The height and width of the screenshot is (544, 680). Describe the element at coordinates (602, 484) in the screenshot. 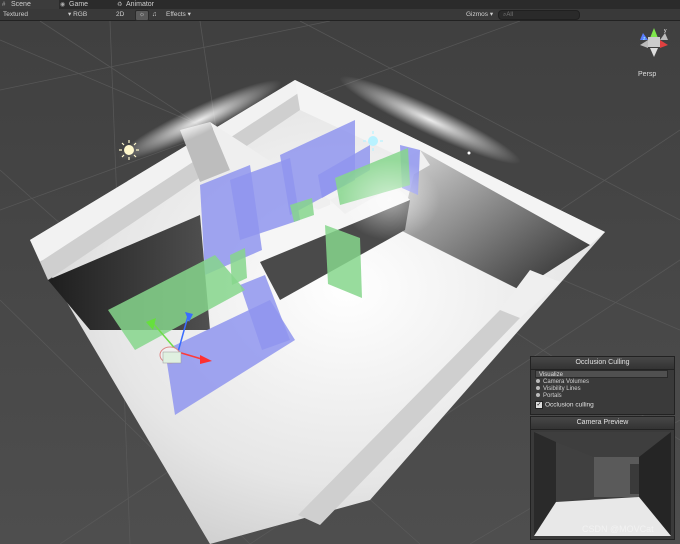

I see `camera-preview-render` at that location.